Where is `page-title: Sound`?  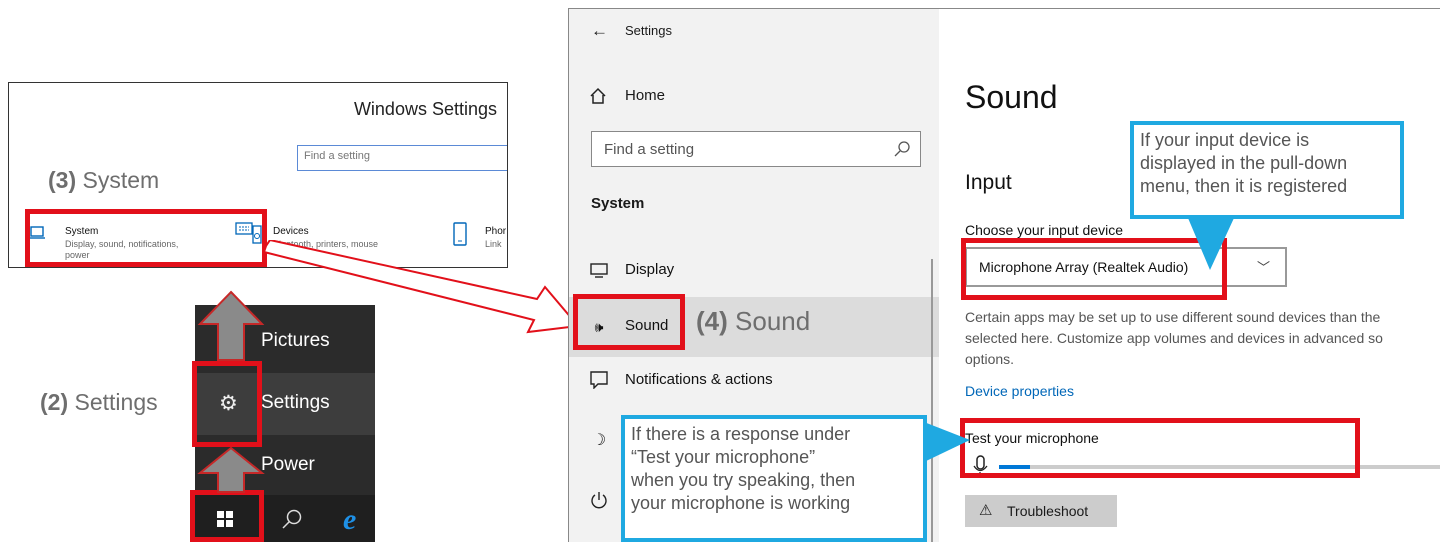
page-title: Sound is located at coordinates (1011, 97).